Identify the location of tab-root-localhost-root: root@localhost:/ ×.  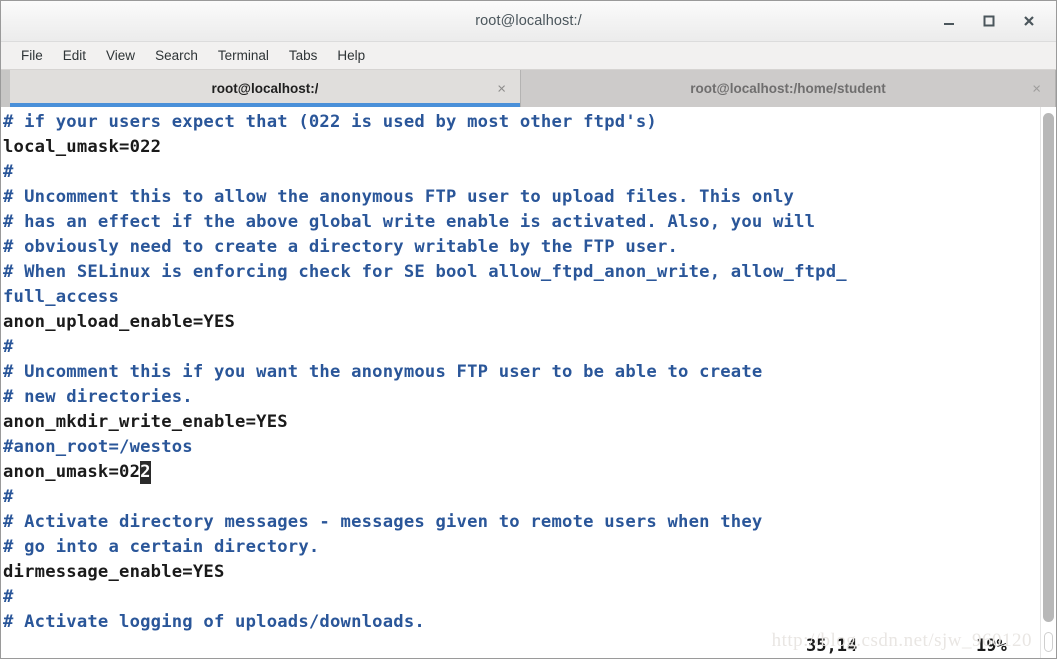
(266, 88).